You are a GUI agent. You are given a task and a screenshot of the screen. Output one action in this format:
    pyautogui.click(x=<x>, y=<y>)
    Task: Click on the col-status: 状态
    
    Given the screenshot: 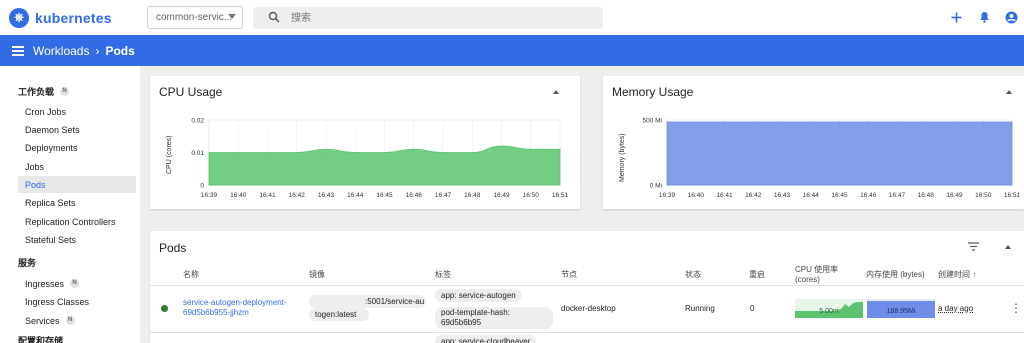 What is the action you would take?
    pyautogui.click(x=693, y=274)
    